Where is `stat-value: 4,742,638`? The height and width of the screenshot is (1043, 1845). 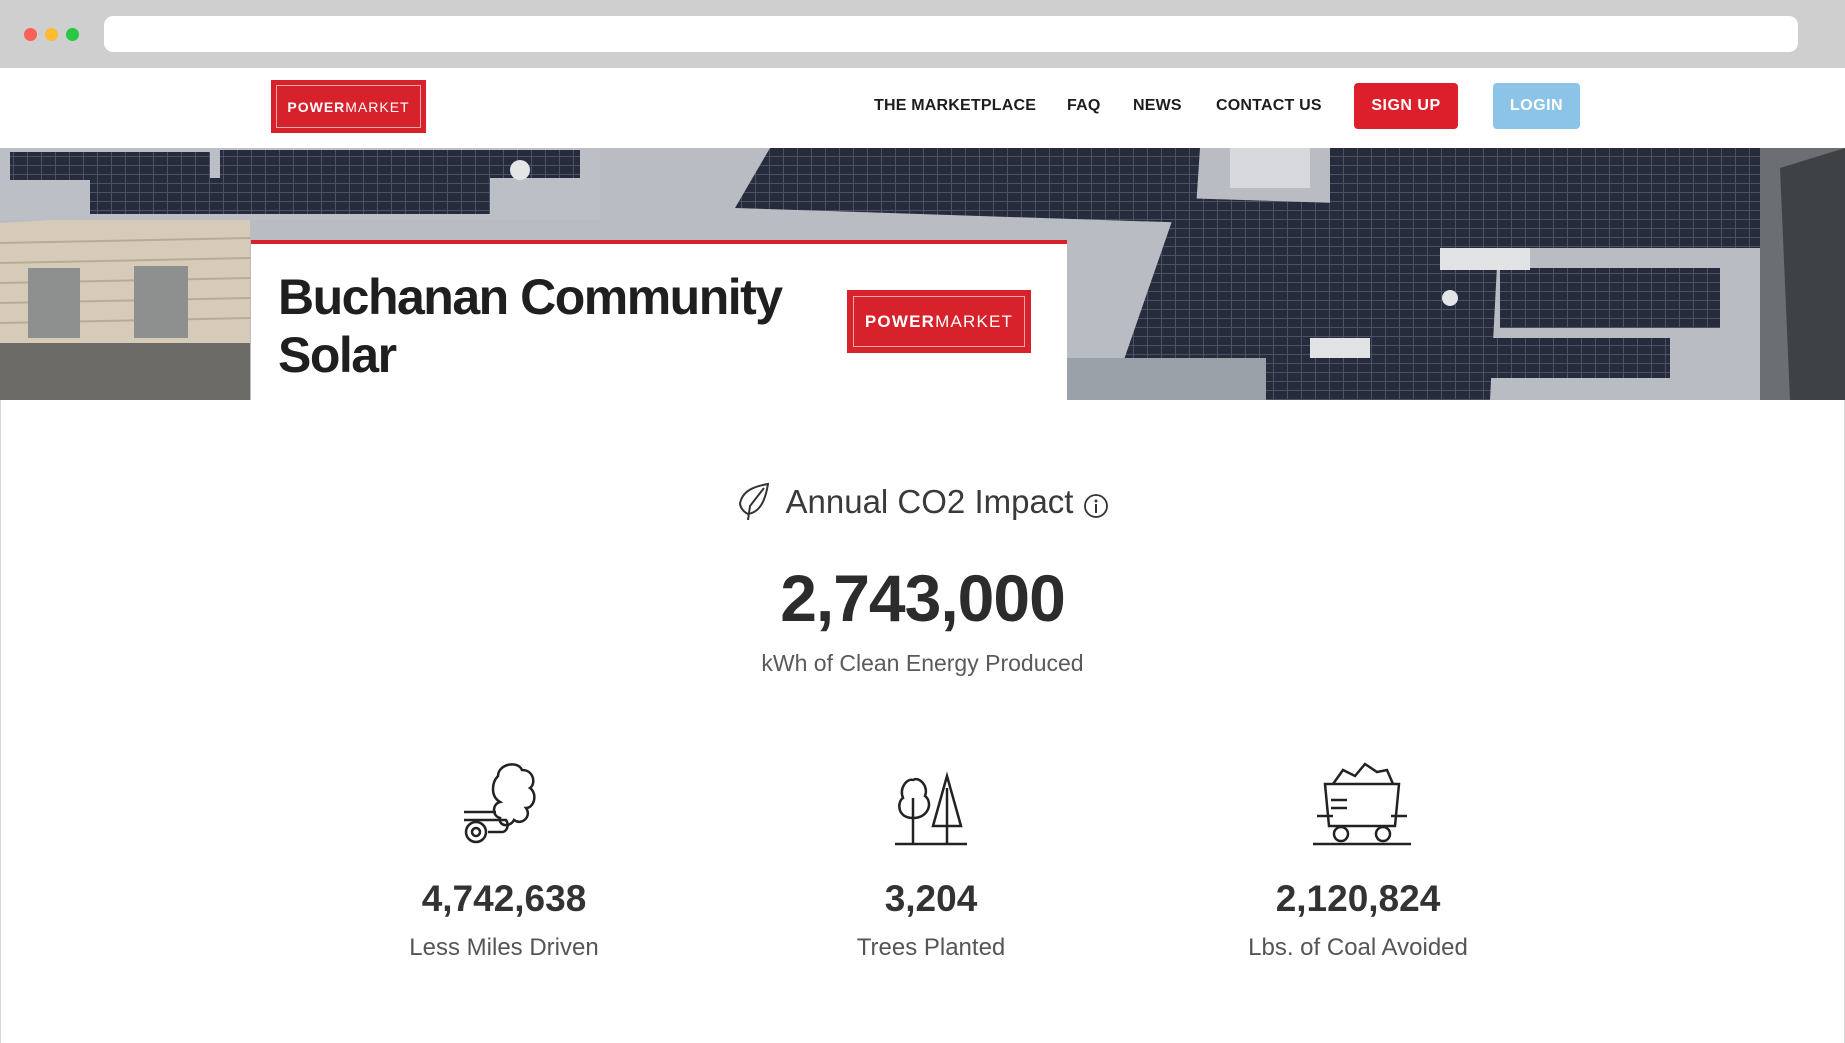 stat-value: 4,742,638 is located at coordinates (504, 898).